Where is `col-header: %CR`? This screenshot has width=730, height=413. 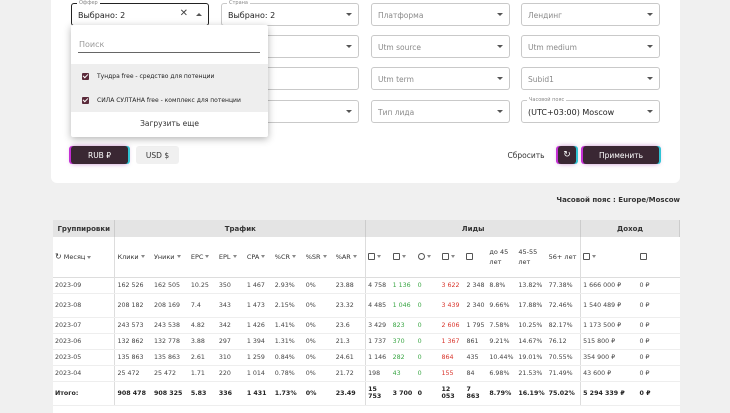 col-header: %CR is located at coordinates (288, 257).